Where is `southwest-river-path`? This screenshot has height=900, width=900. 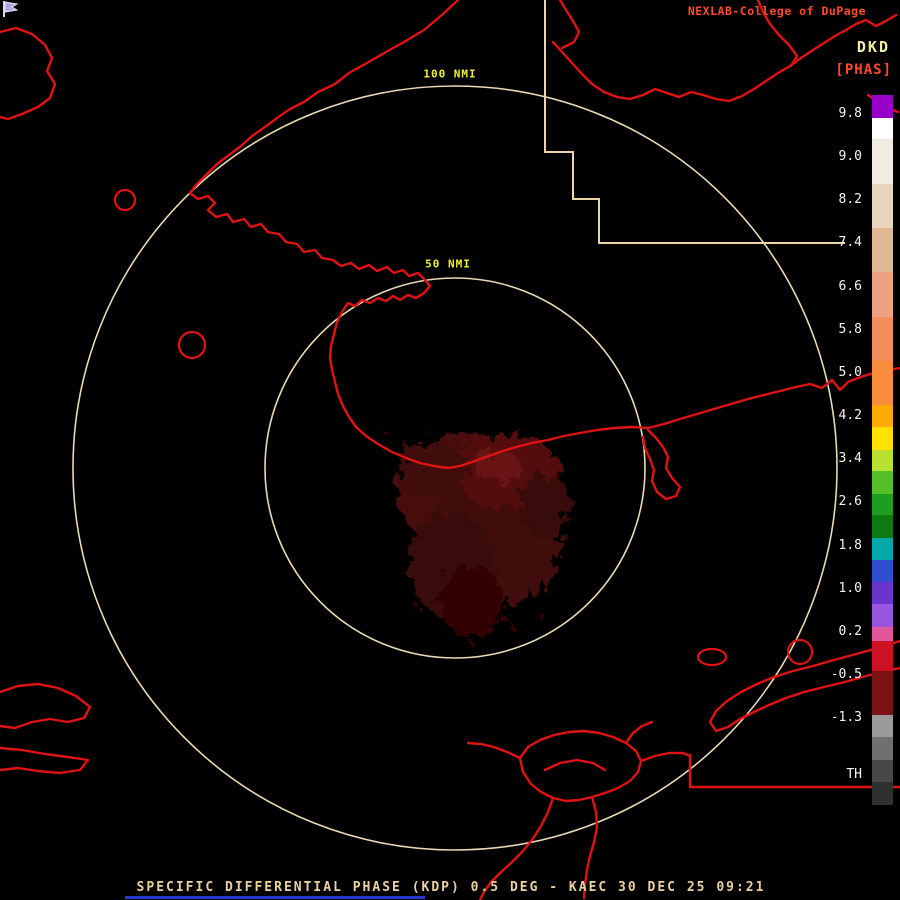 southwest-river-path is located at coordinates (45, 760).